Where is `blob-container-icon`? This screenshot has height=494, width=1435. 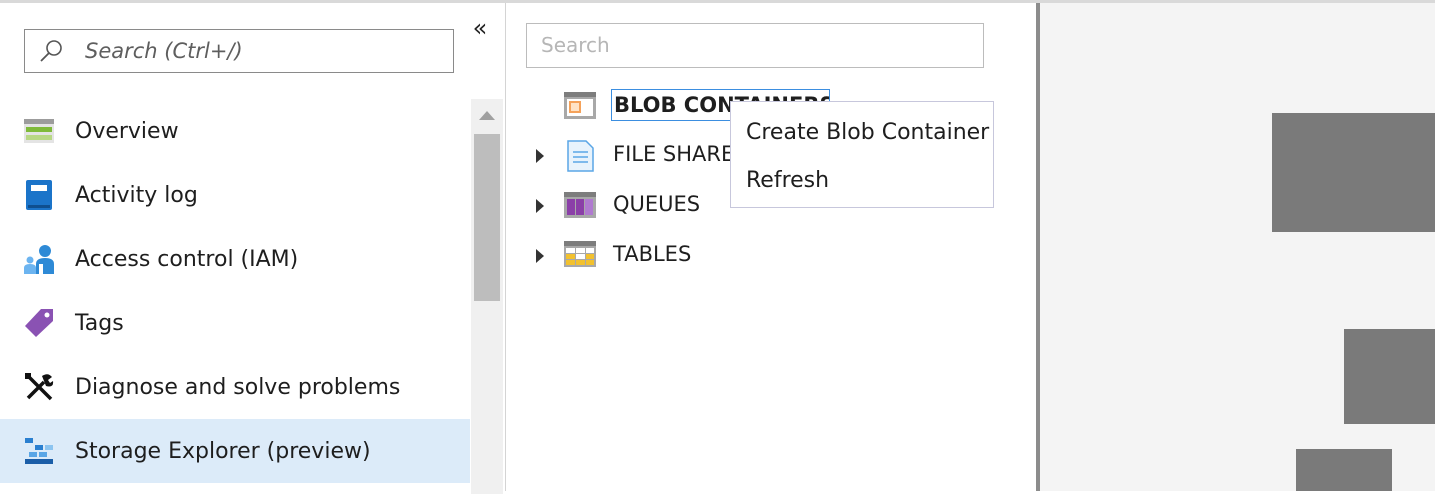 blob-container-icon is located at coordinates (580, 106).